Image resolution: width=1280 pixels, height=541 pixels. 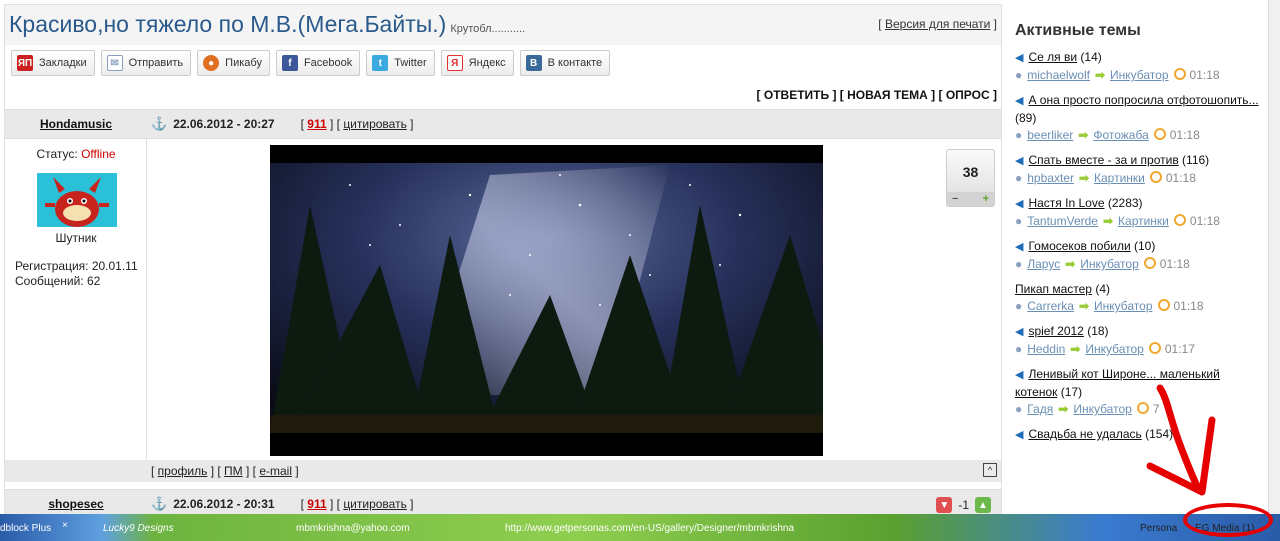 I want to click on red-circle-annotation, so click(x=1228, y=520).